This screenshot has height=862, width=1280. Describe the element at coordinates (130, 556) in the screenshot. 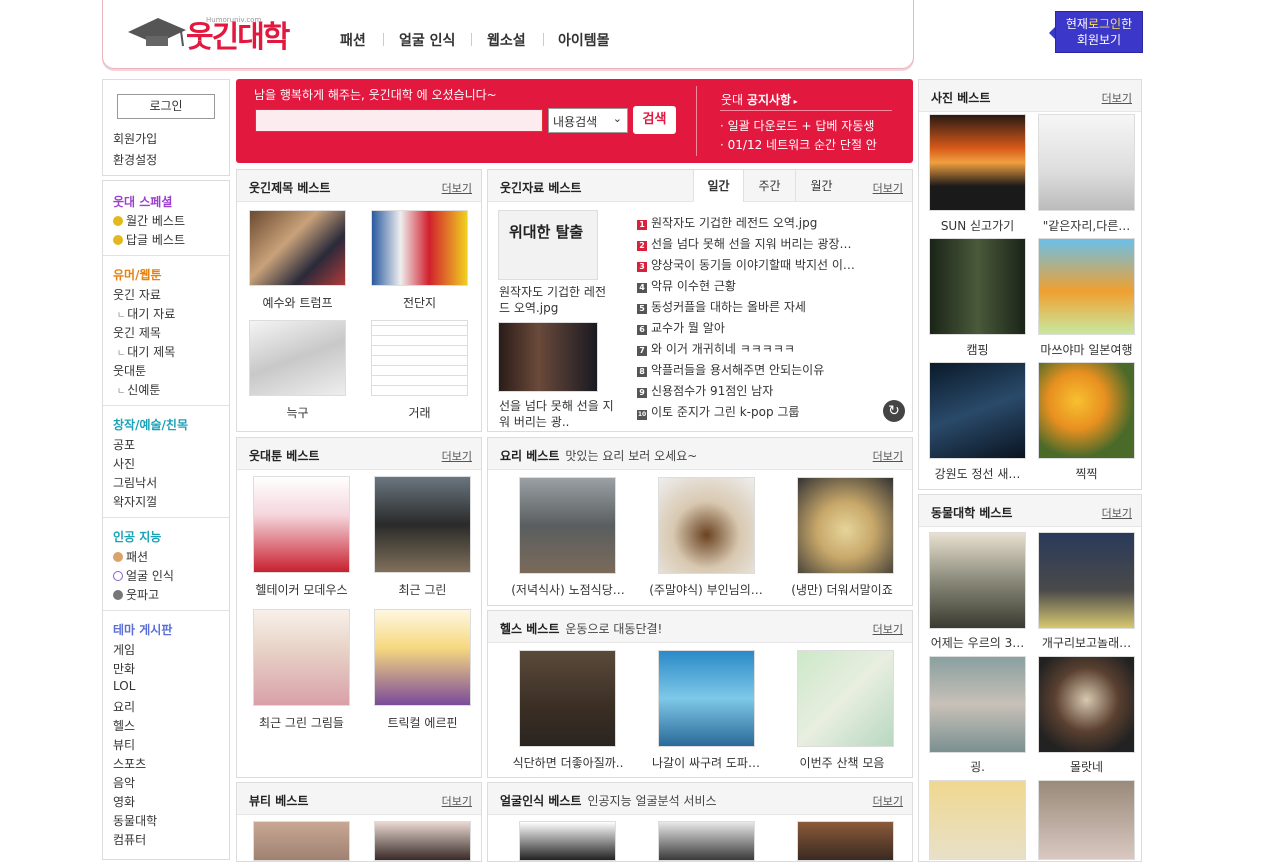

I see `sidebar-item-ai-fashion: 패션` at that location.